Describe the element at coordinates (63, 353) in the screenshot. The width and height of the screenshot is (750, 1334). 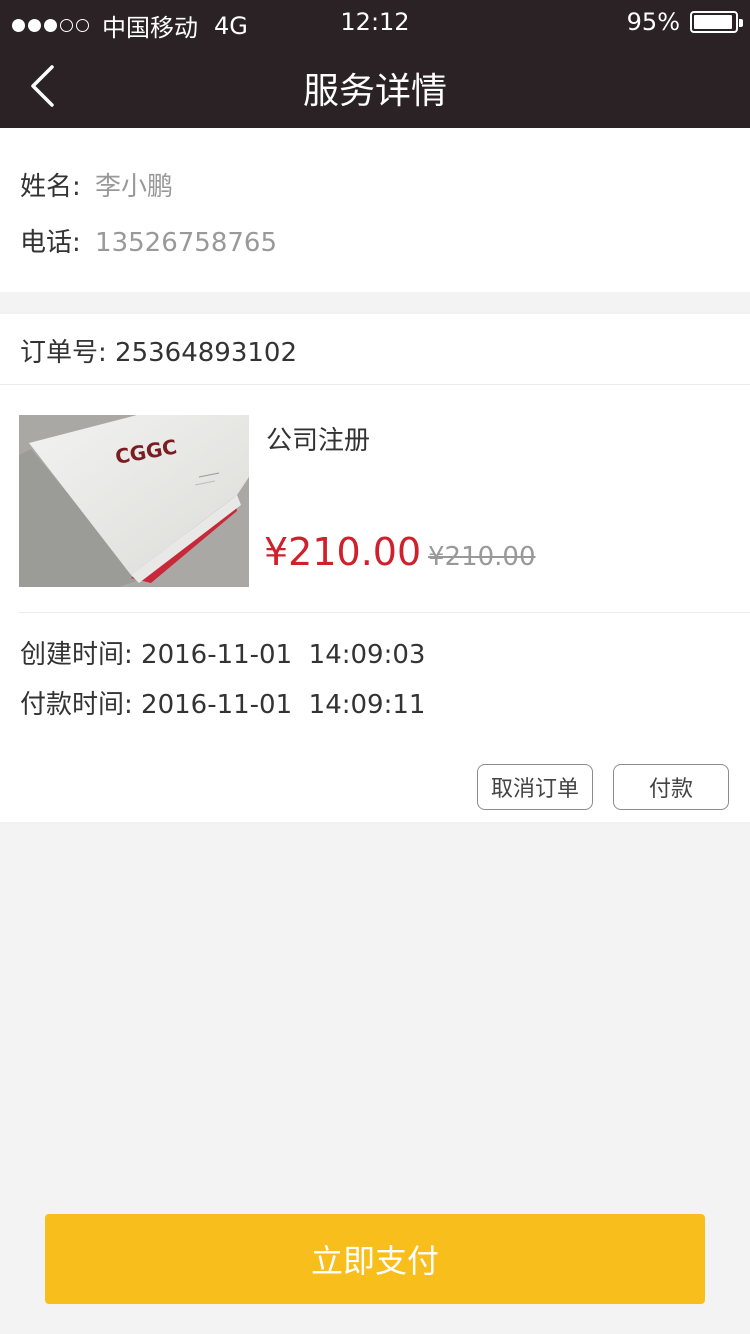
I see `order-number-label: 订单号:` at that location.